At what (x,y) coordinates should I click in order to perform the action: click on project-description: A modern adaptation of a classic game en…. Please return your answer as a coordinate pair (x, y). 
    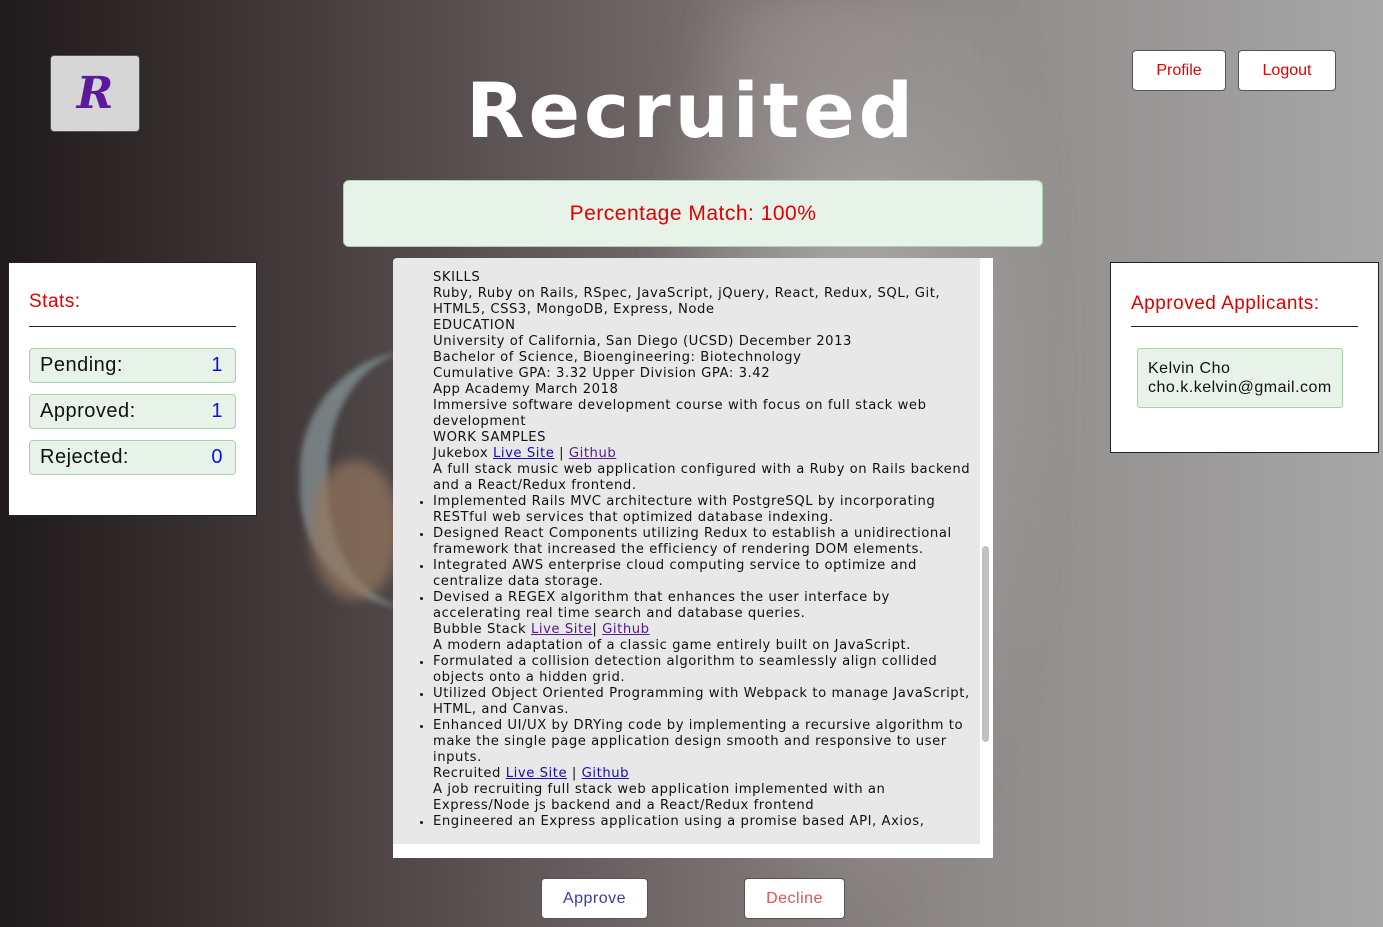
    Looking at the image, I should click on (672, 645).